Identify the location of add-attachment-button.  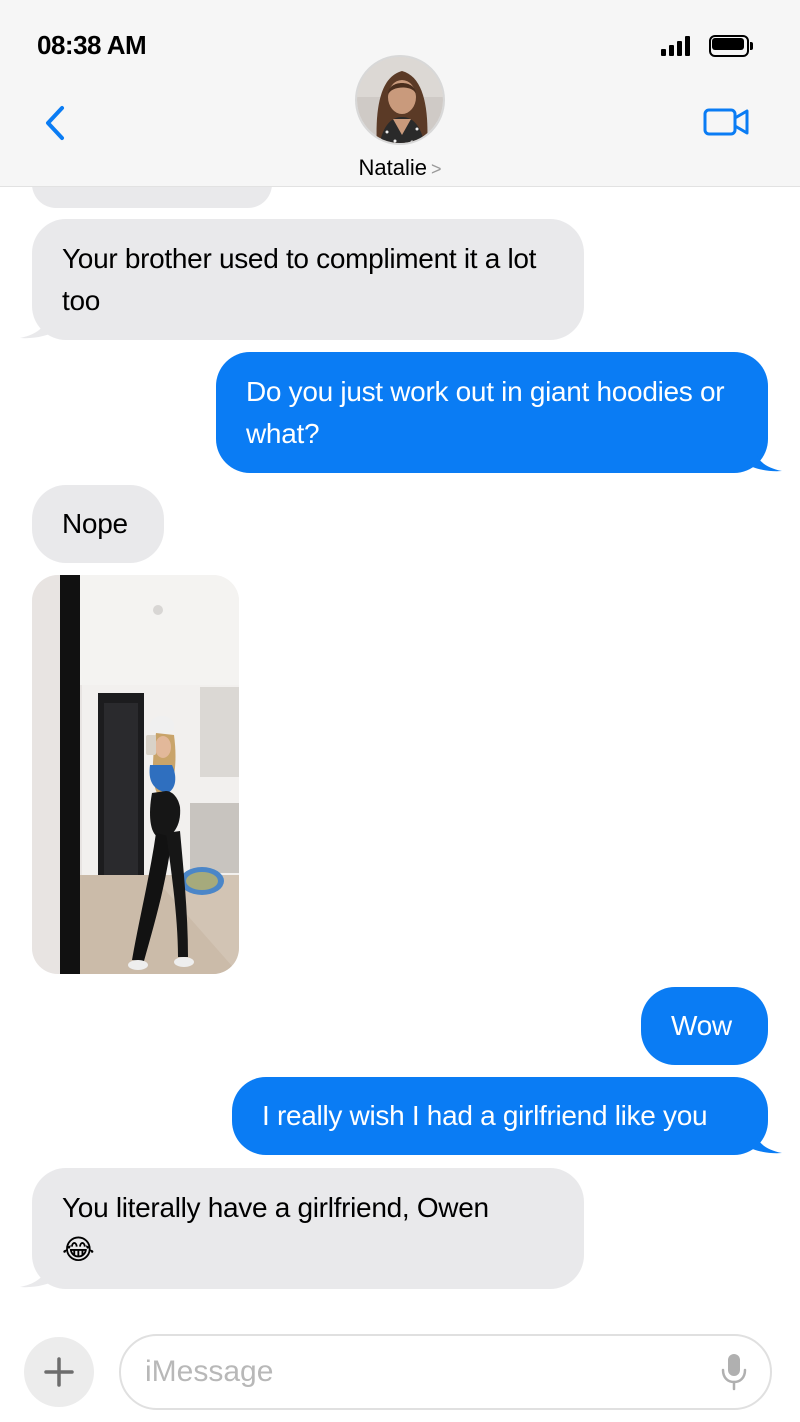
(59, 1372).